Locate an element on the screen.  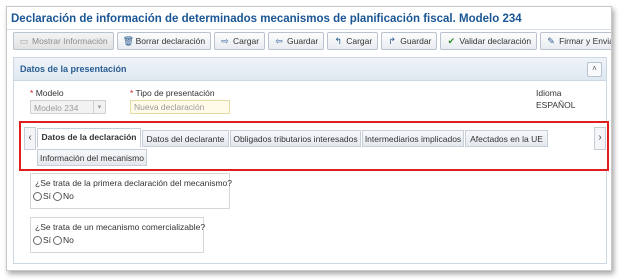
modelo-select: Modelo 234 ▾ is located at coordinates (68, 107).